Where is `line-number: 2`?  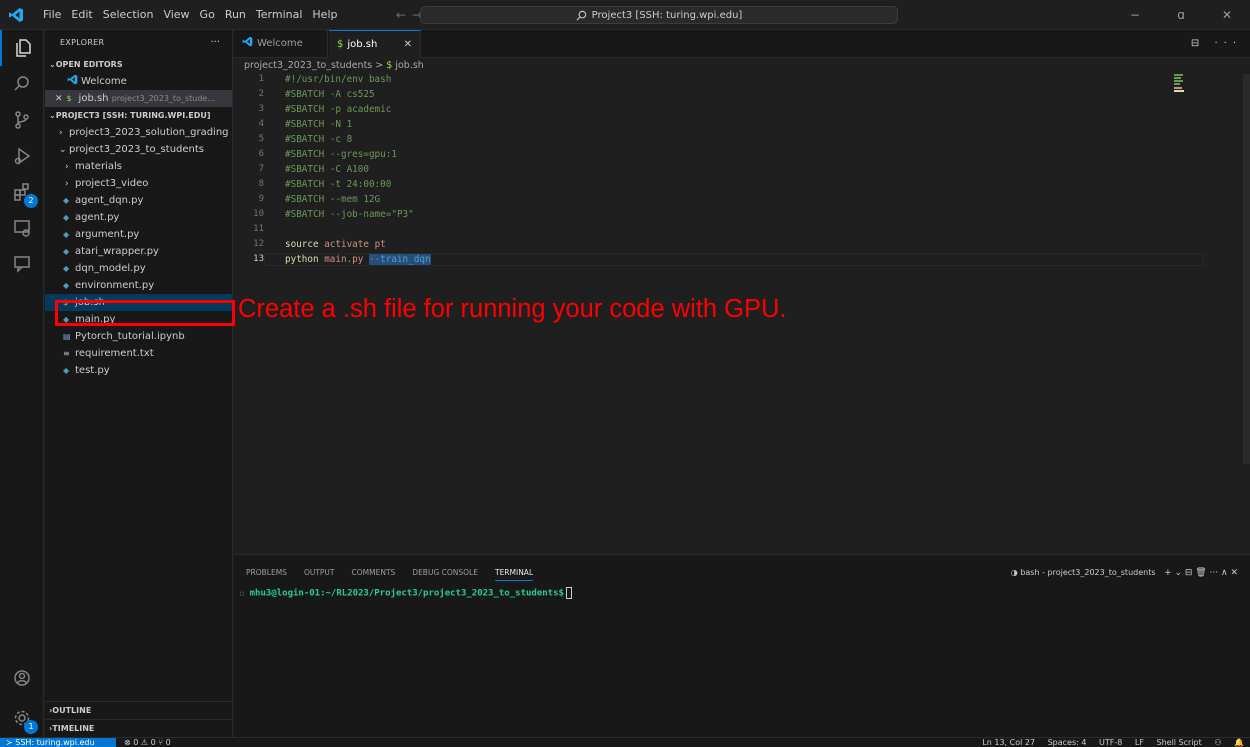
line-number: 2 is located at coordinates (261, 94).